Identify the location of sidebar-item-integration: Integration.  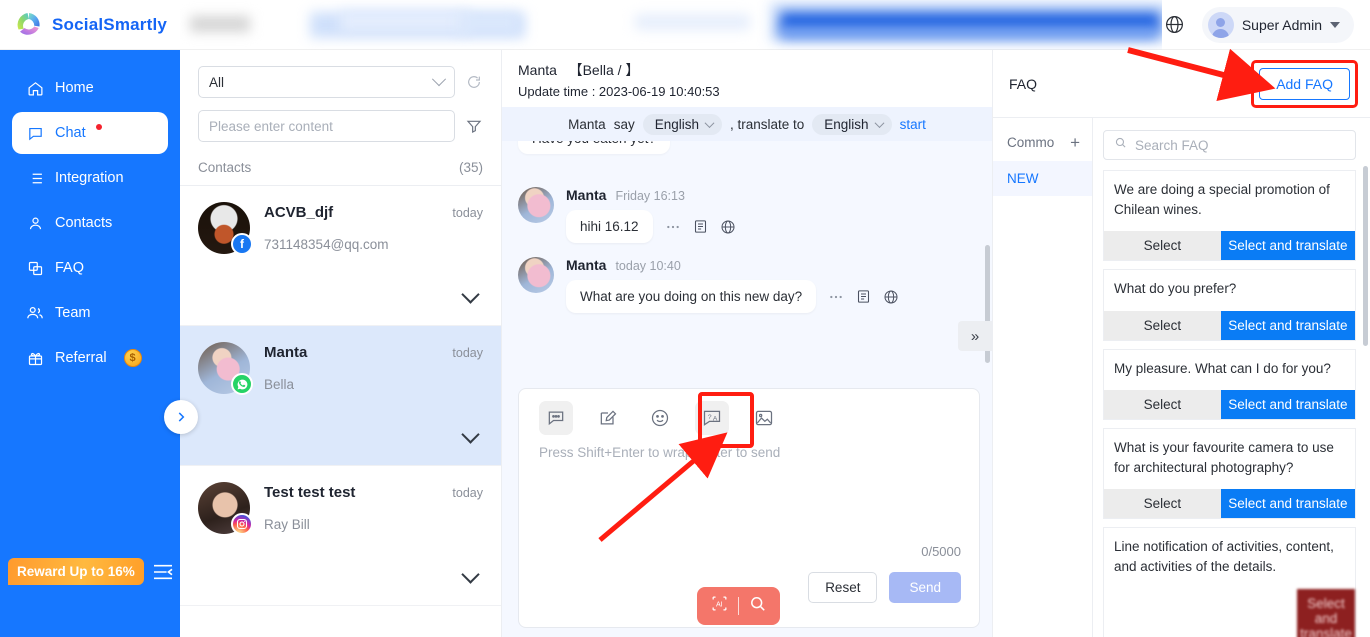
(90, 178).